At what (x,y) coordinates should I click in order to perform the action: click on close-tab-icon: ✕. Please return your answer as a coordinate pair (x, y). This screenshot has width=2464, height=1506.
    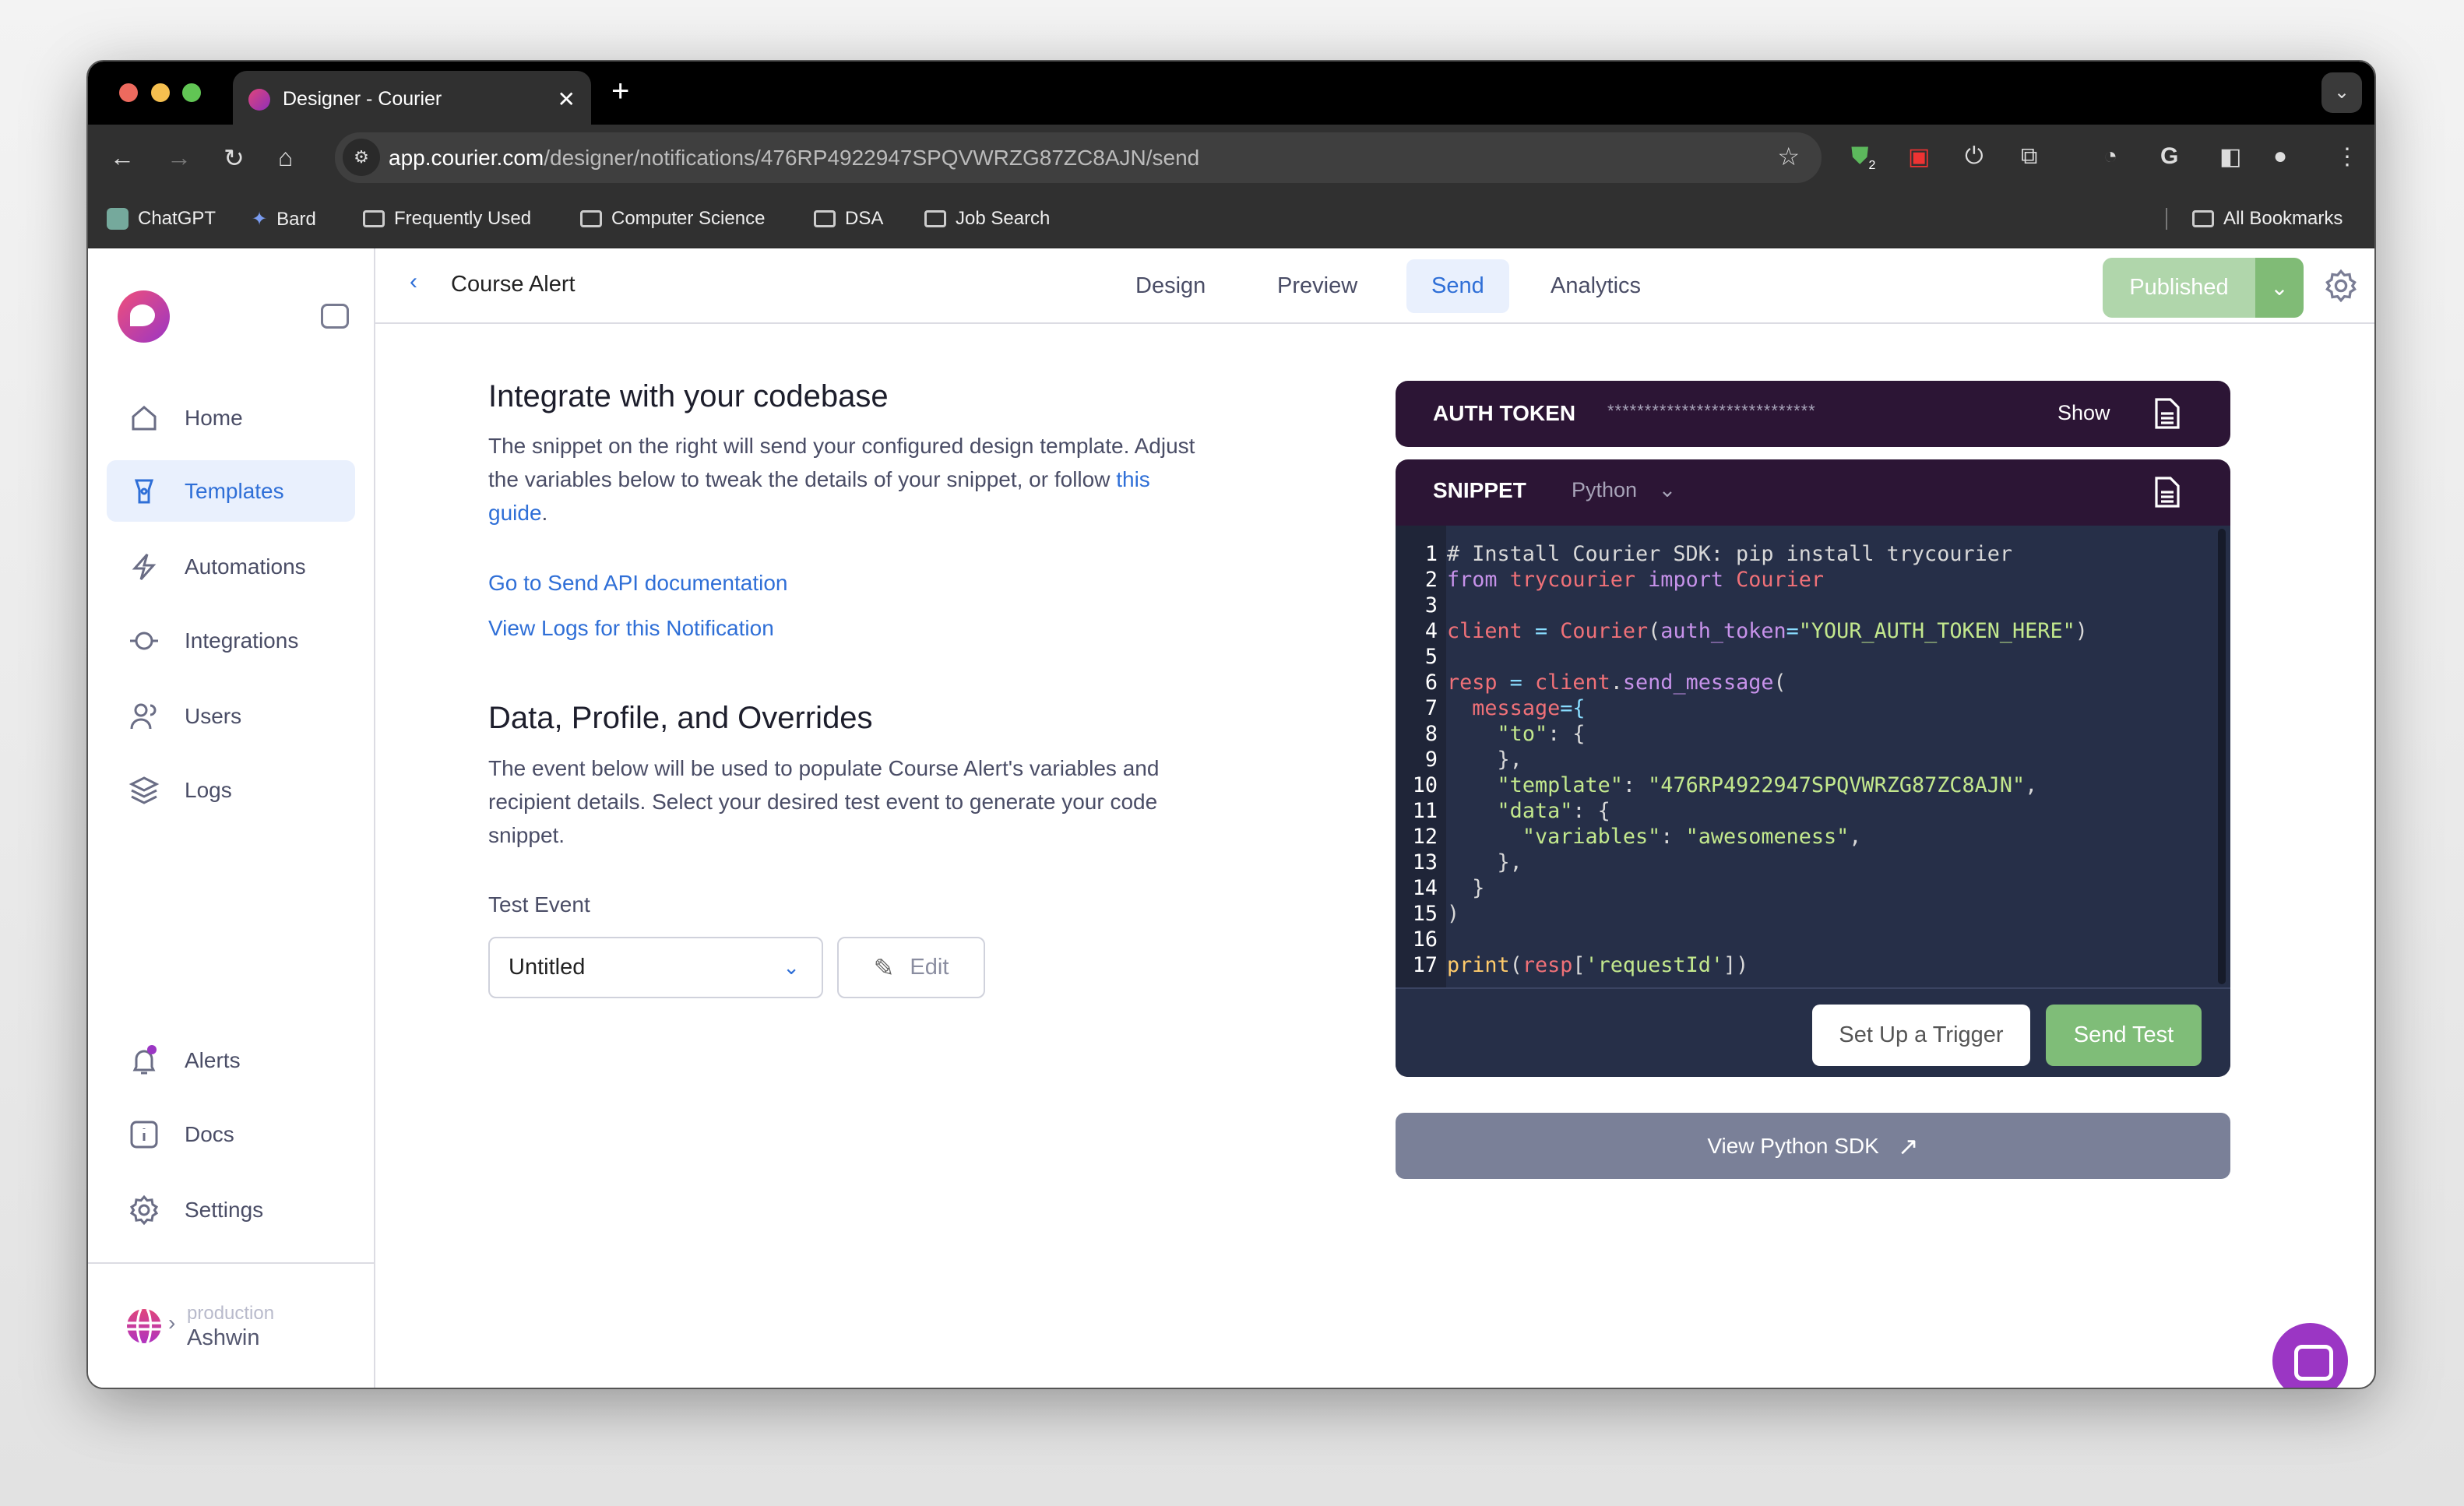
    Looking at the image, I should click on (567, 99).